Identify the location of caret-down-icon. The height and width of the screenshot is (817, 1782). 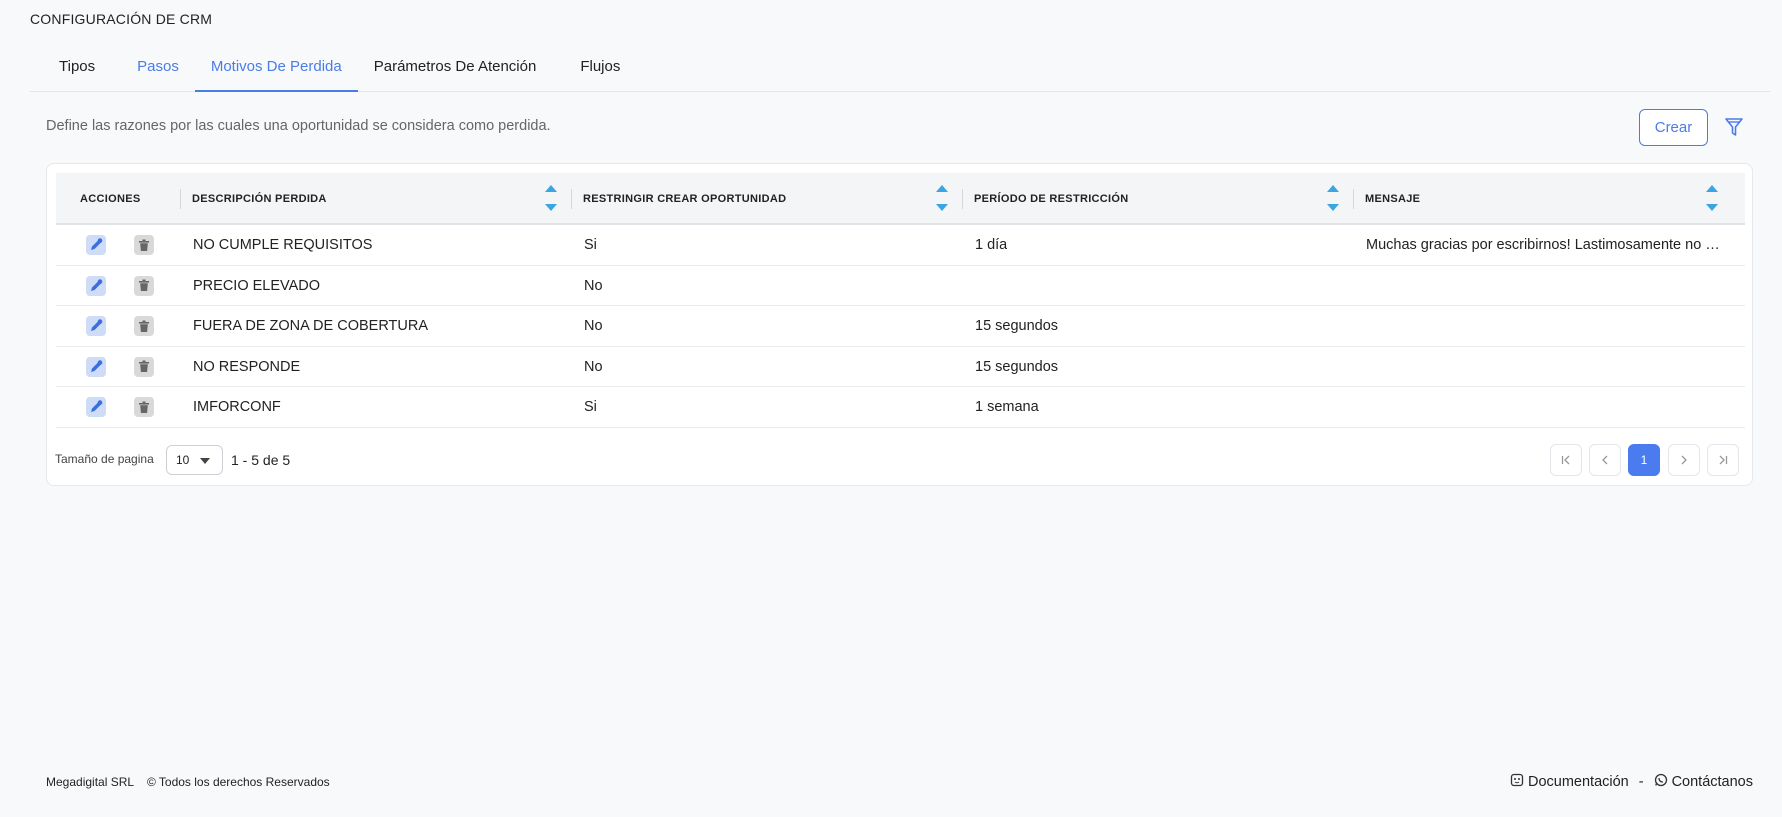
(205, 461).